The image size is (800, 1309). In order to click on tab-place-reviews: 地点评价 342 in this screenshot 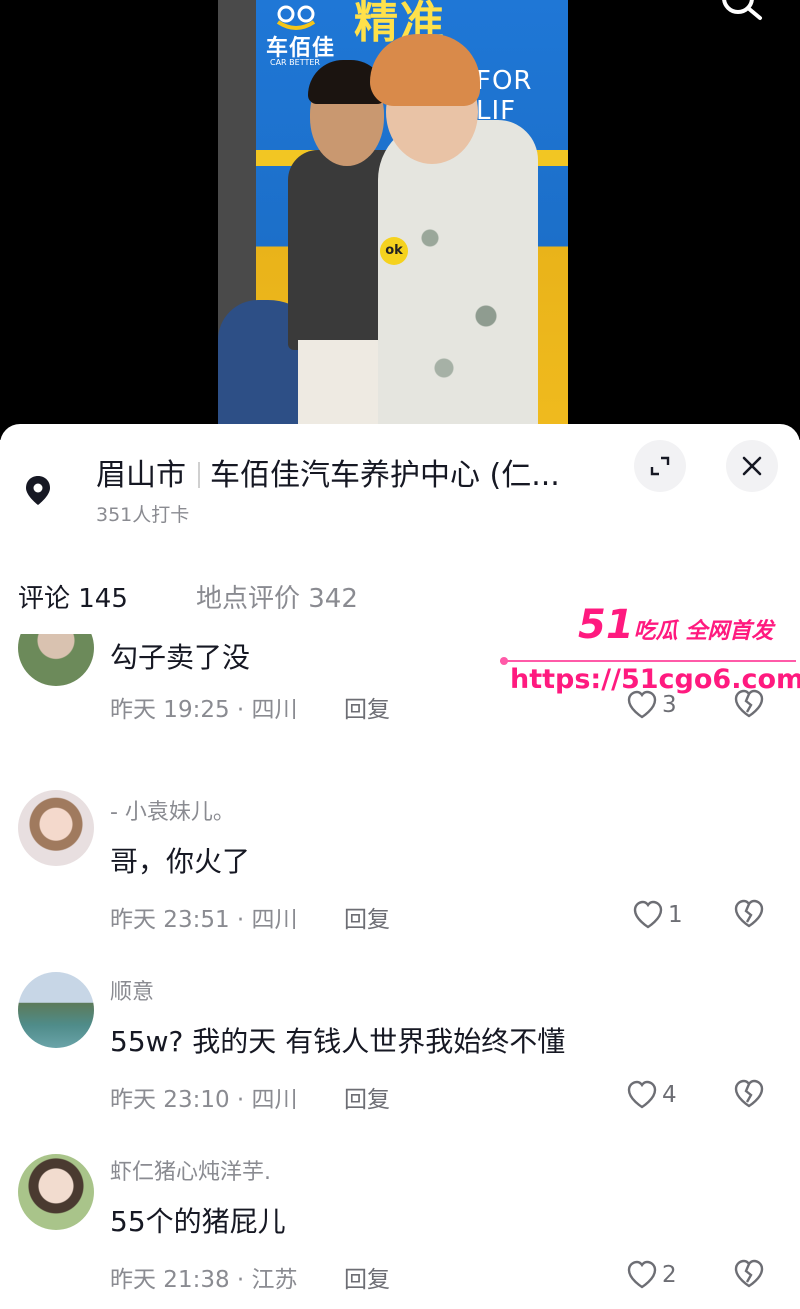, I will do `click(277, 596)`.